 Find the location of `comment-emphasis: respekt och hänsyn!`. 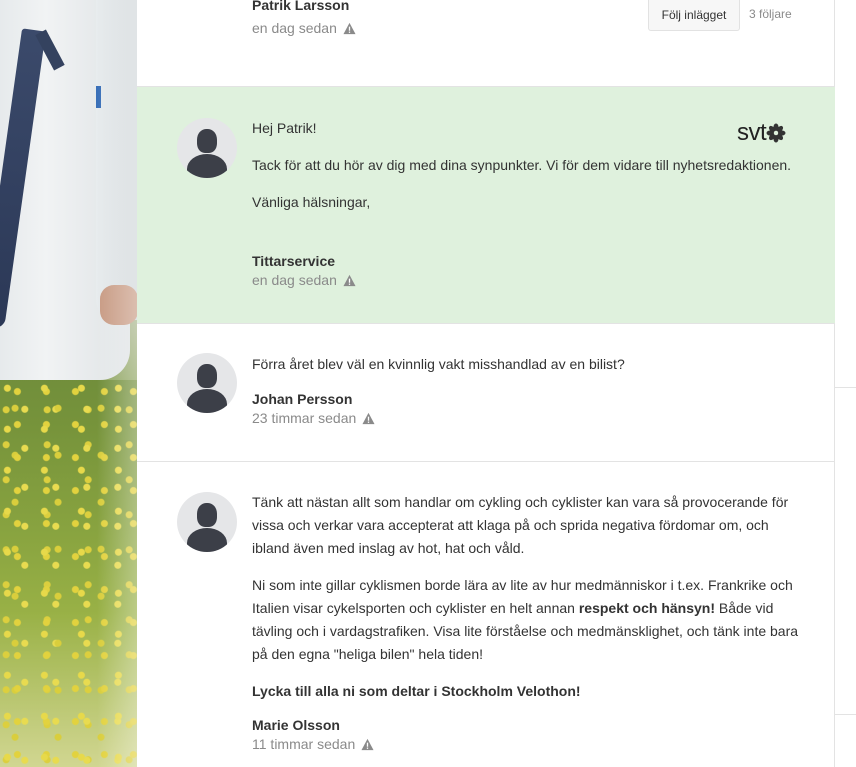

comment-emphasis: respekt och hänsyn! is located at coordinates (646, 608).